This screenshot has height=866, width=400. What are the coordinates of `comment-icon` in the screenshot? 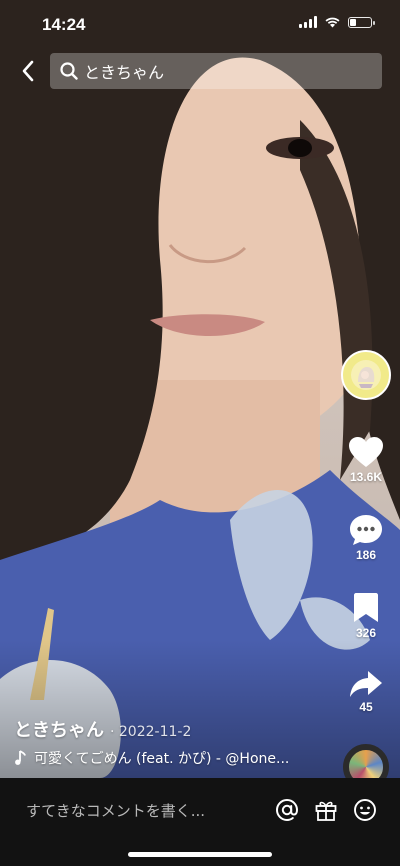 It's located at (366, 530).